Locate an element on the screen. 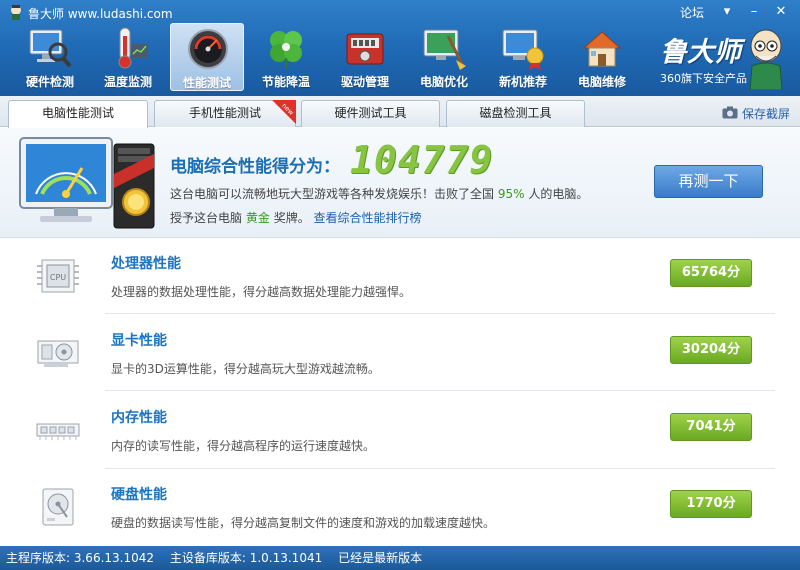  brand-subtitle: 360旗下安全产品 is located at coordinates (703, 78).